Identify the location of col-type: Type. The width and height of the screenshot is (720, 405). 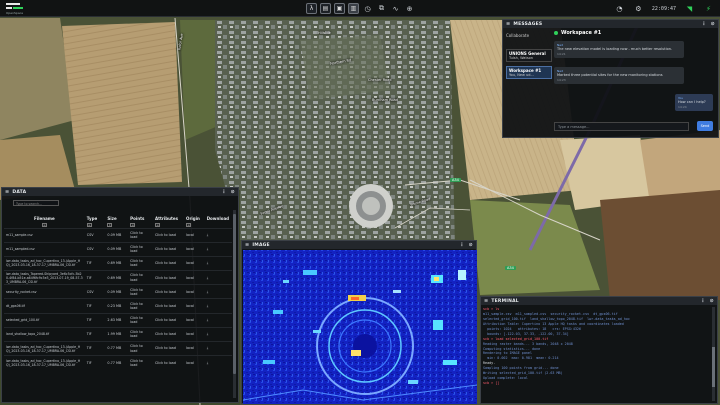
(95, 218).